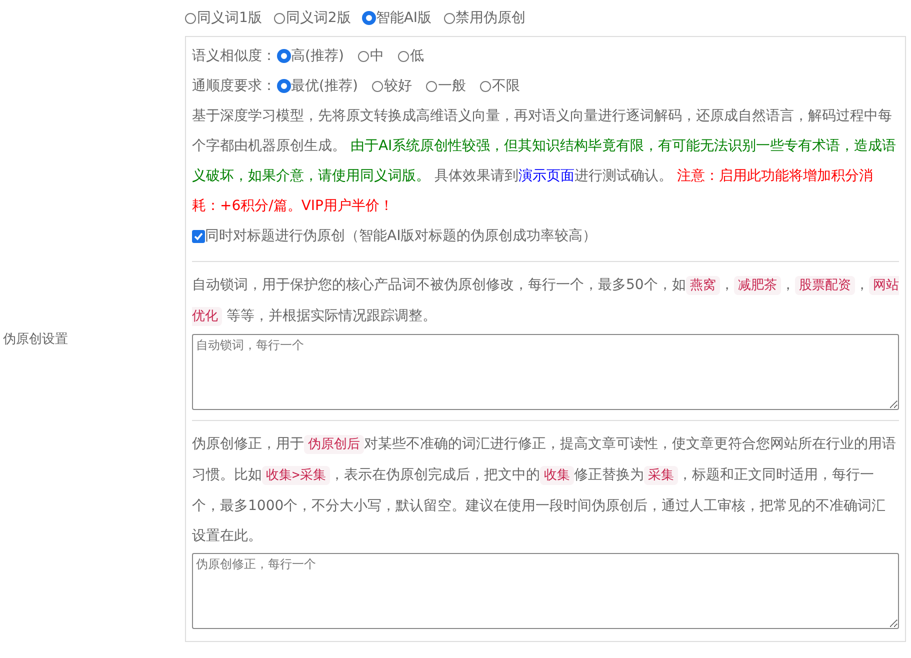 This screenshot has width=911, height=658. What do you see at coordinates (544, 490) in the screenshot?
I see `corrections-description: 伪原创修正，用于 伪原创后 对某些不准确的词汇进行修正，提高文章可读性，使文章更符合您网站所在行业的用语习惯。比如 收集>采集 ，表示在伪原创完成后，把文中的 收集 修正替换为 采集 ，标题和正文同时适用，每行一个，最多1000个，不分大小写，默认留空。建议在使用一段时间伪原创后，通过人工审核，把常见的不准确词汇设置在此。` at bounding box center [544, 490].